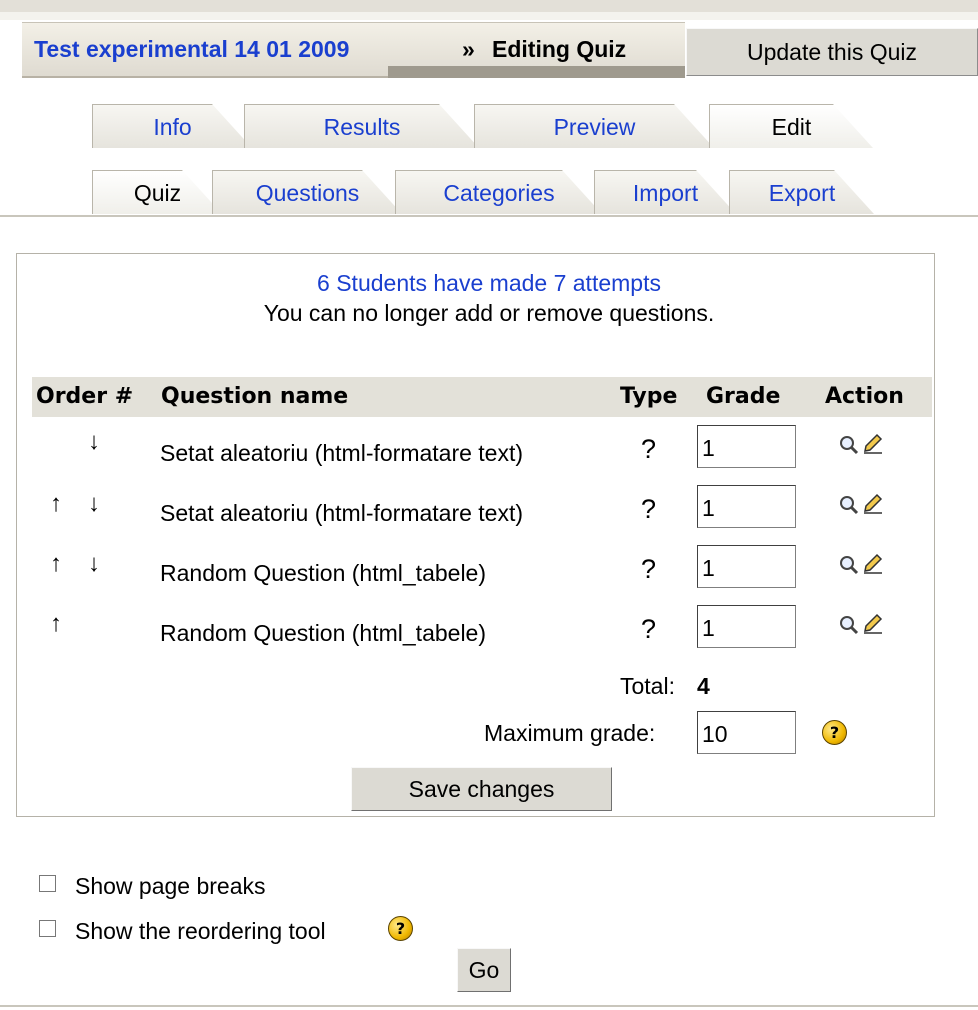  What do you see at coordinates (170, 886) in the screenshot?
I see `show-page-breaks-label: Show page breaks` at bounding box center [170, 886].